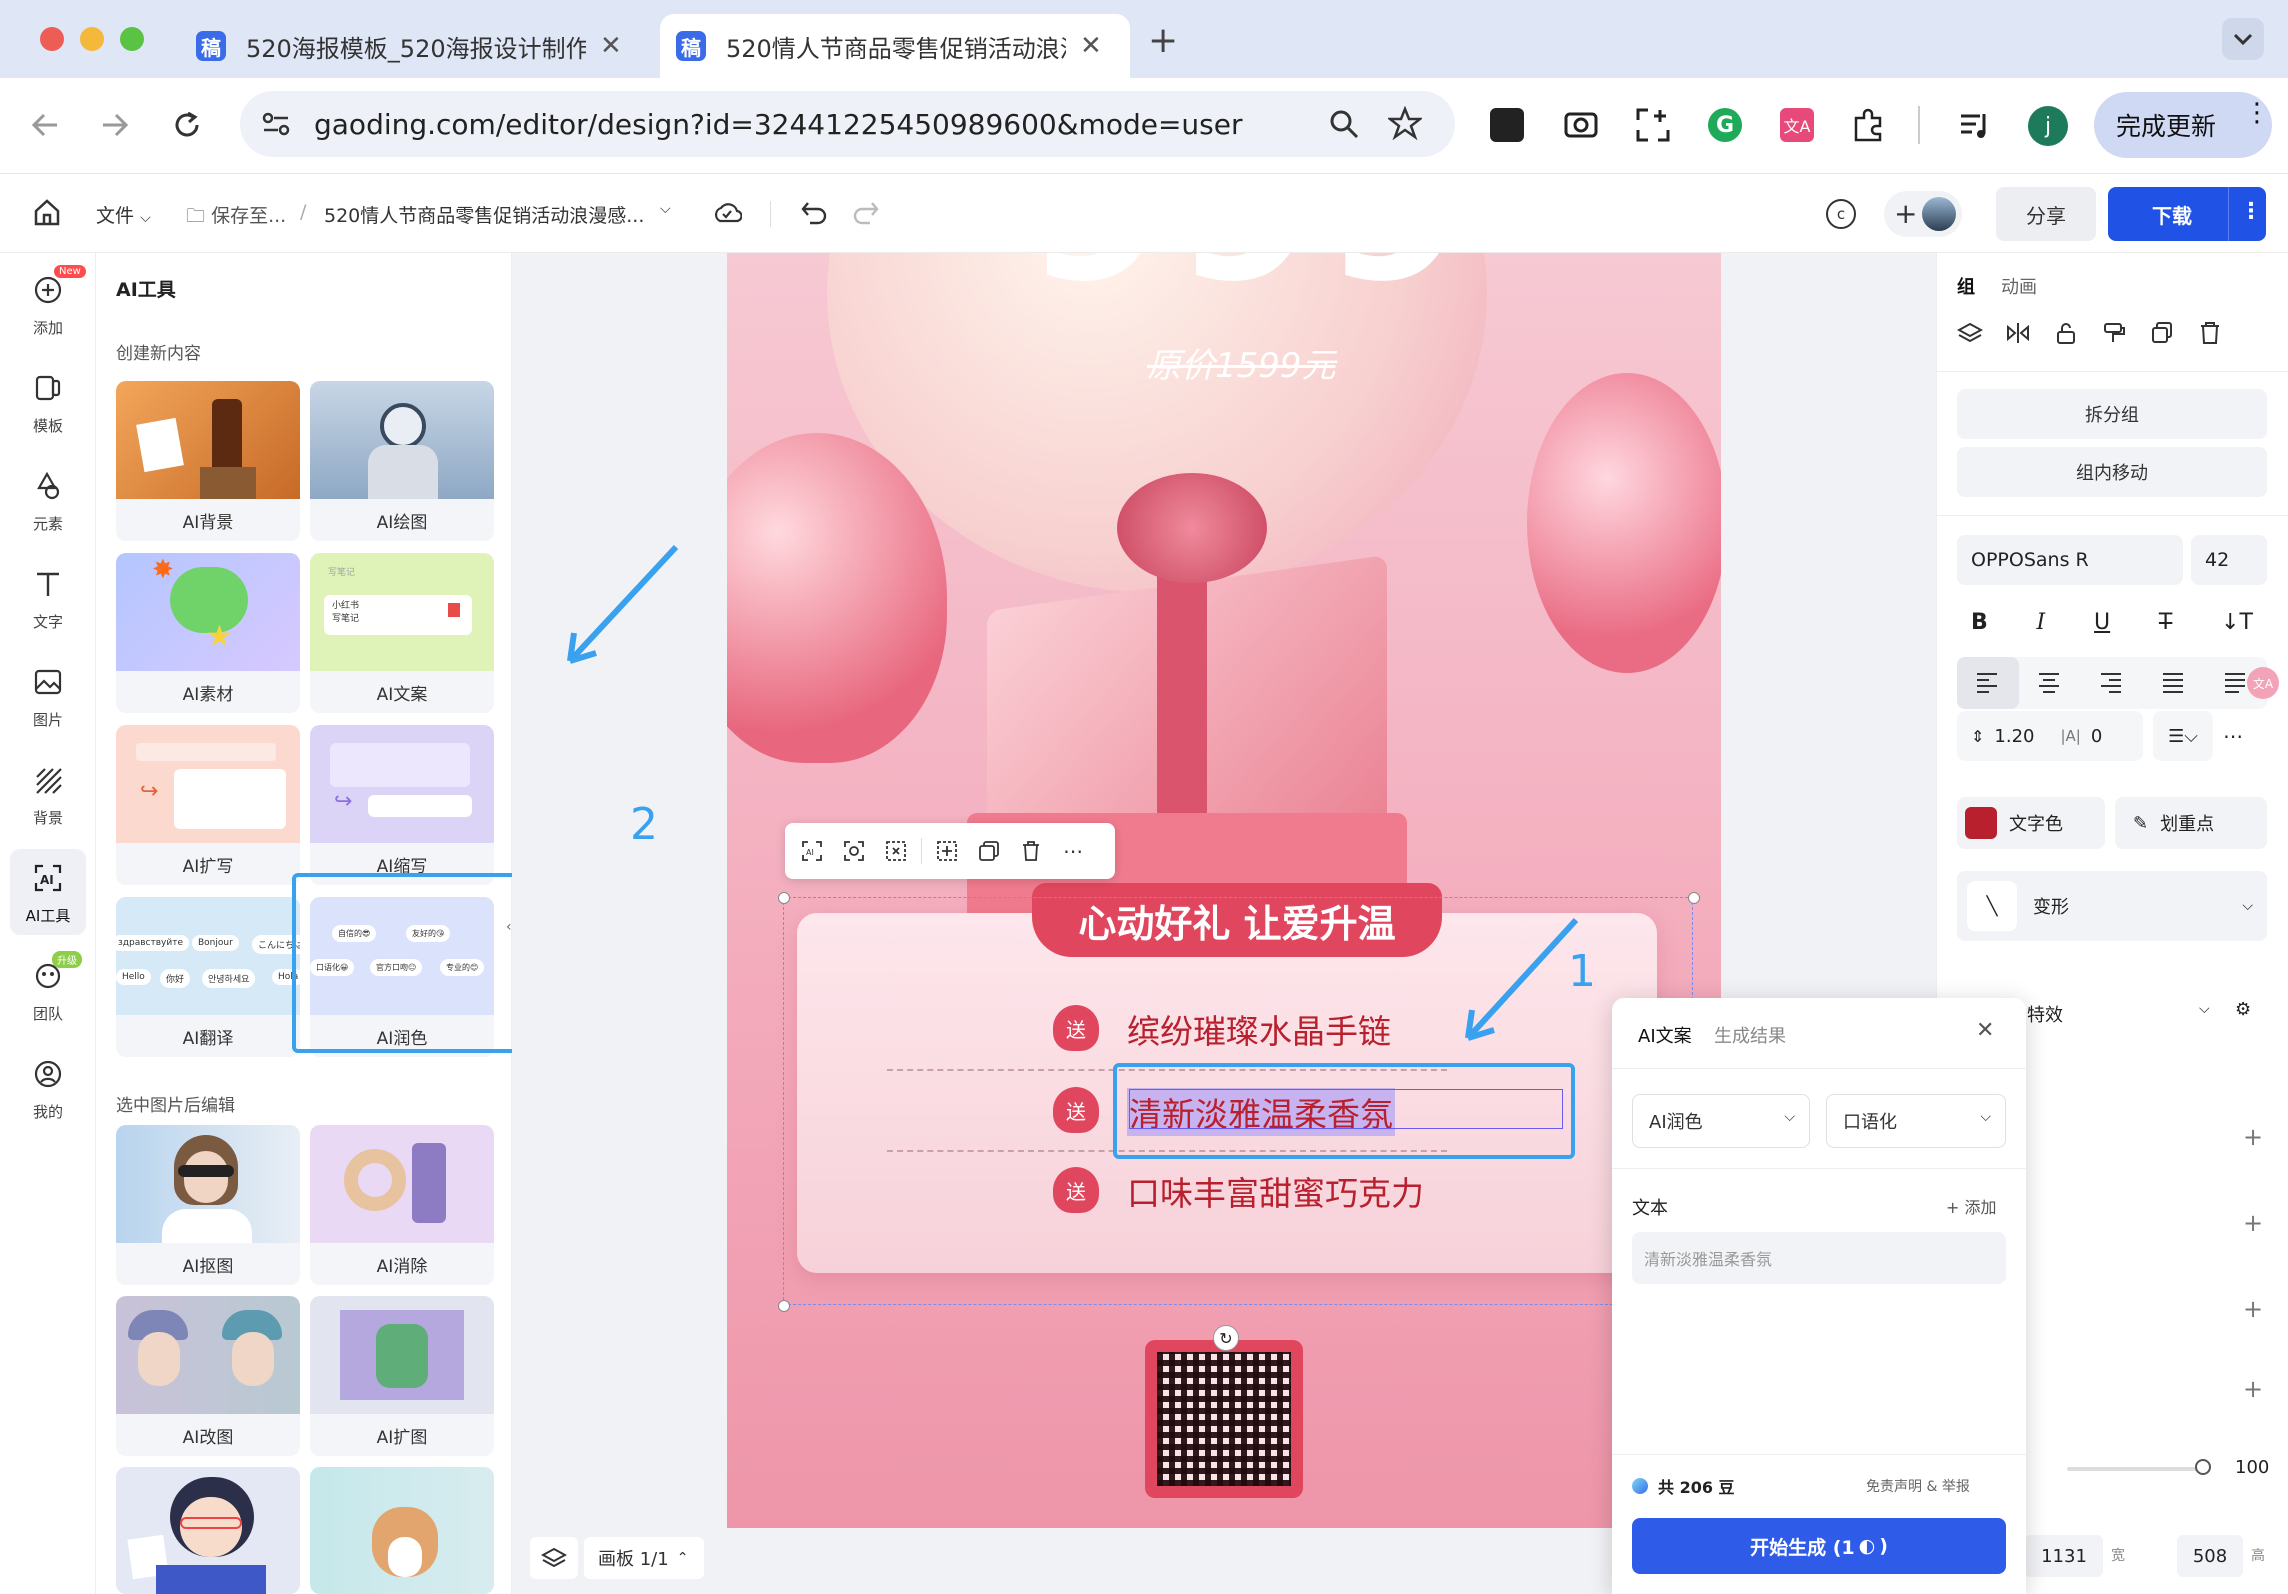 The image size is (2288, 1594). Describe the element at coordinates (48, 794) in the screenshot. I see `rail-item-background: 背景` at that location.